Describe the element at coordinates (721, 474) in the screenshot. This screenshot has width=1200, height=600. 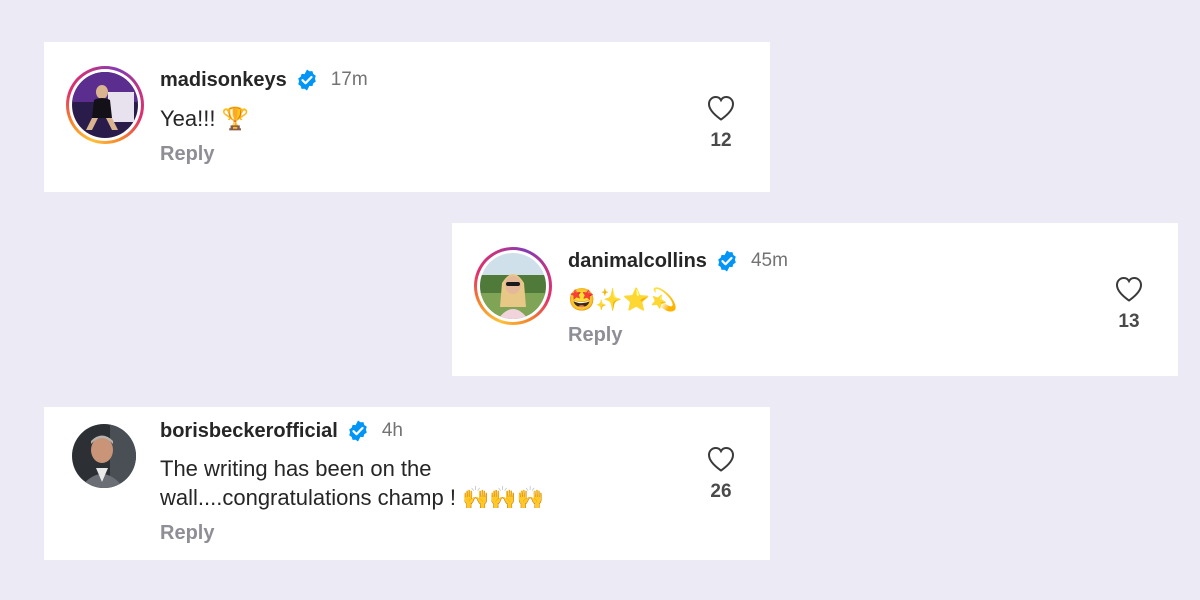
I see `like-button: 26` at that location.